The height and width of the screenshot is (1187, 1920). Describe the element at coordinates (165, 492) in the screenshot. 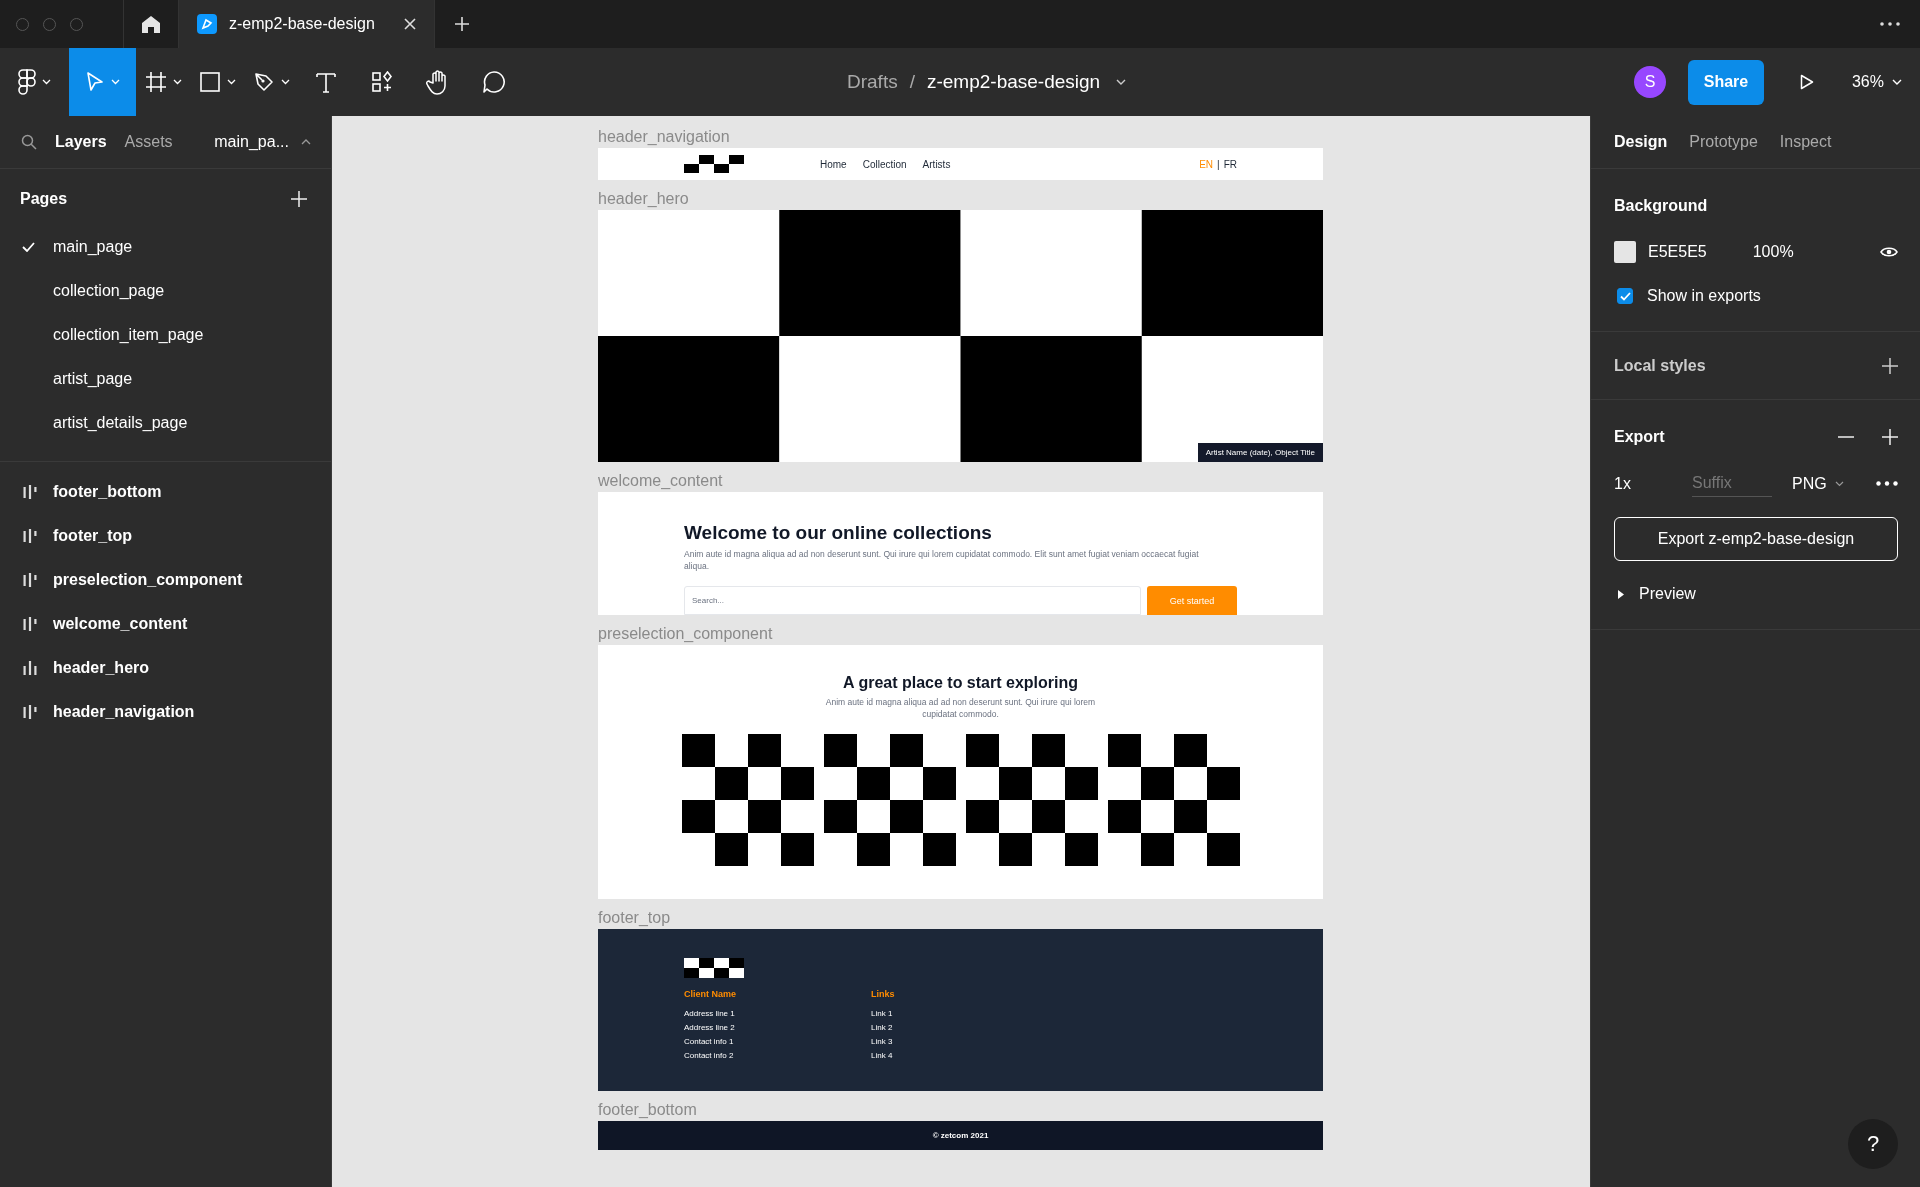

I see `layer-item: footer_bottom` at that location.